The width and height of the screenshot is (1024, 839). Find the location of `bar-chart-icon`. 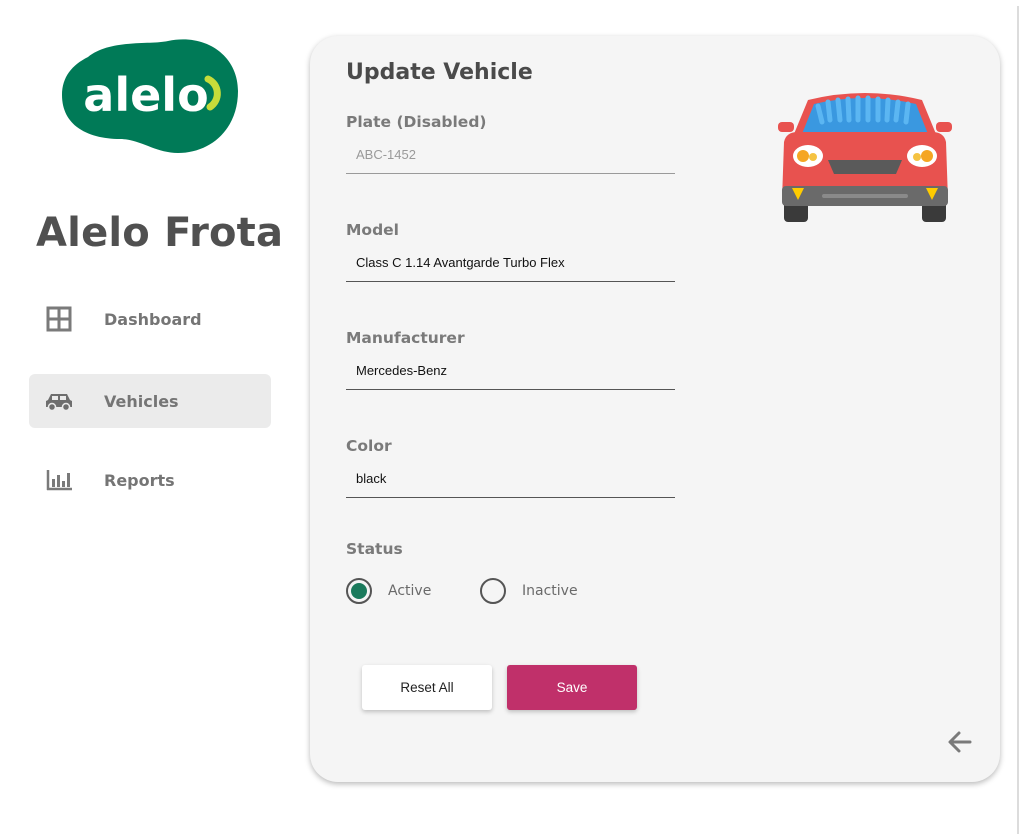

bar-chart-icon is located at coordinates (59, 480).